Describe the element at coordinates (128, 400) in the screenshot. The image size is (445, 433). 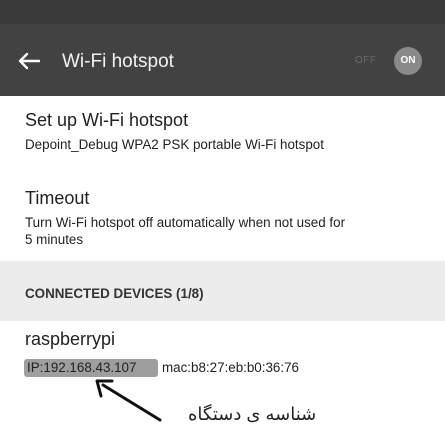
I see `annotation-arrow` at that location.